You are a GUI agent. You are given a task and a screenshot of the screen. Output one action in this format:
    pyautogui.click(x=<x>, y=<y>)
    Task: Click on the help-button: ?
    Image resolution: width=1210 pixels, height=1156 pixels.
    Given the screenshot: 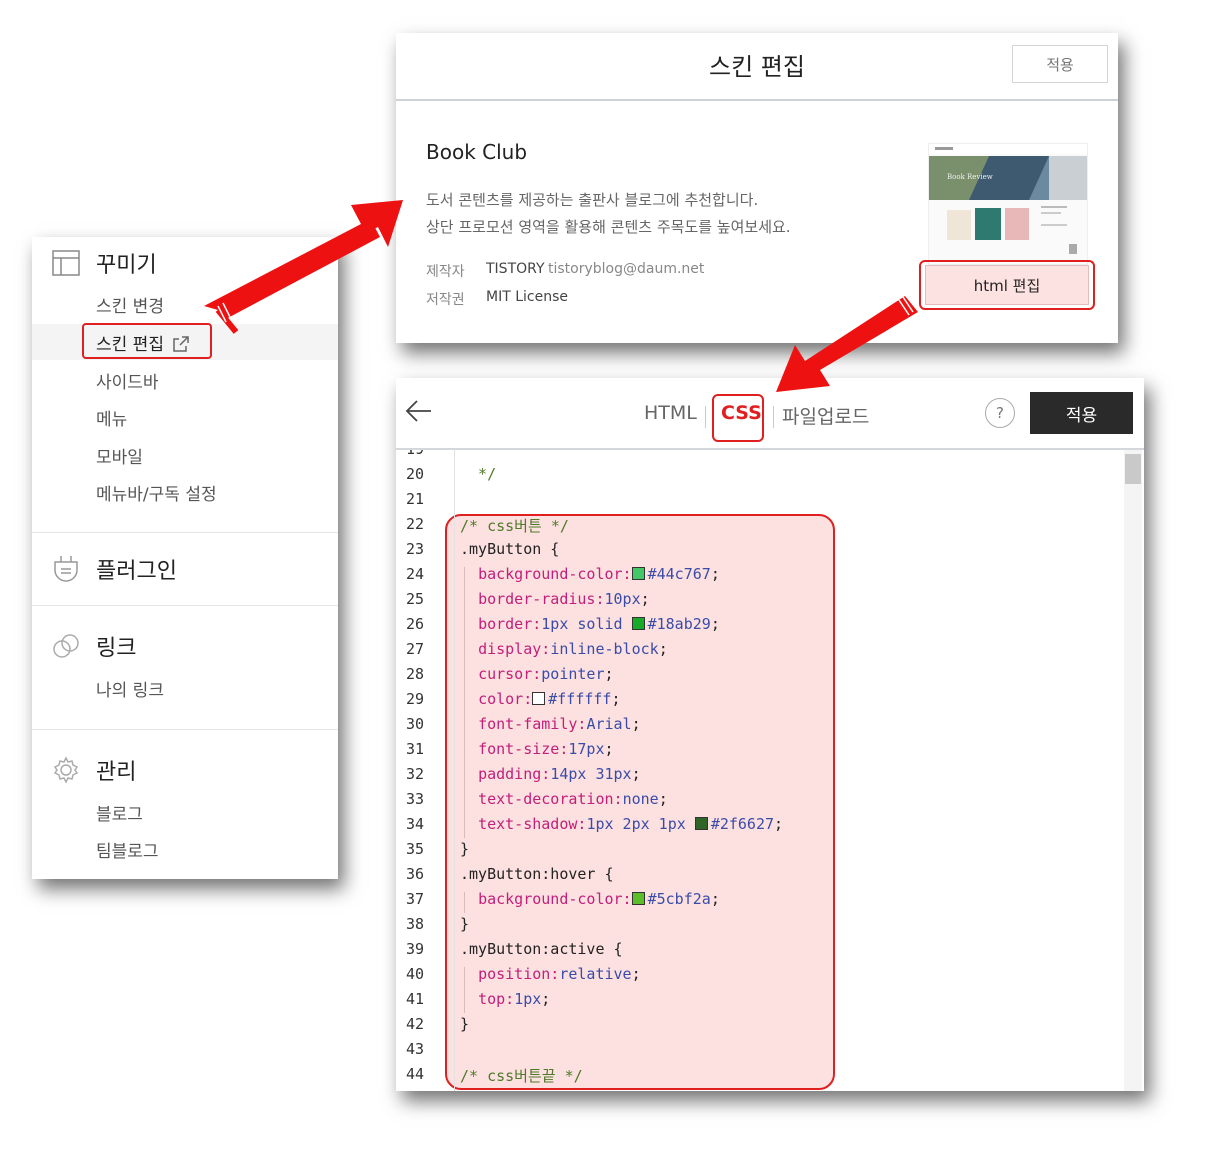 What is the action you would take?
    pyautogui.click(x=1000, y=413)
    